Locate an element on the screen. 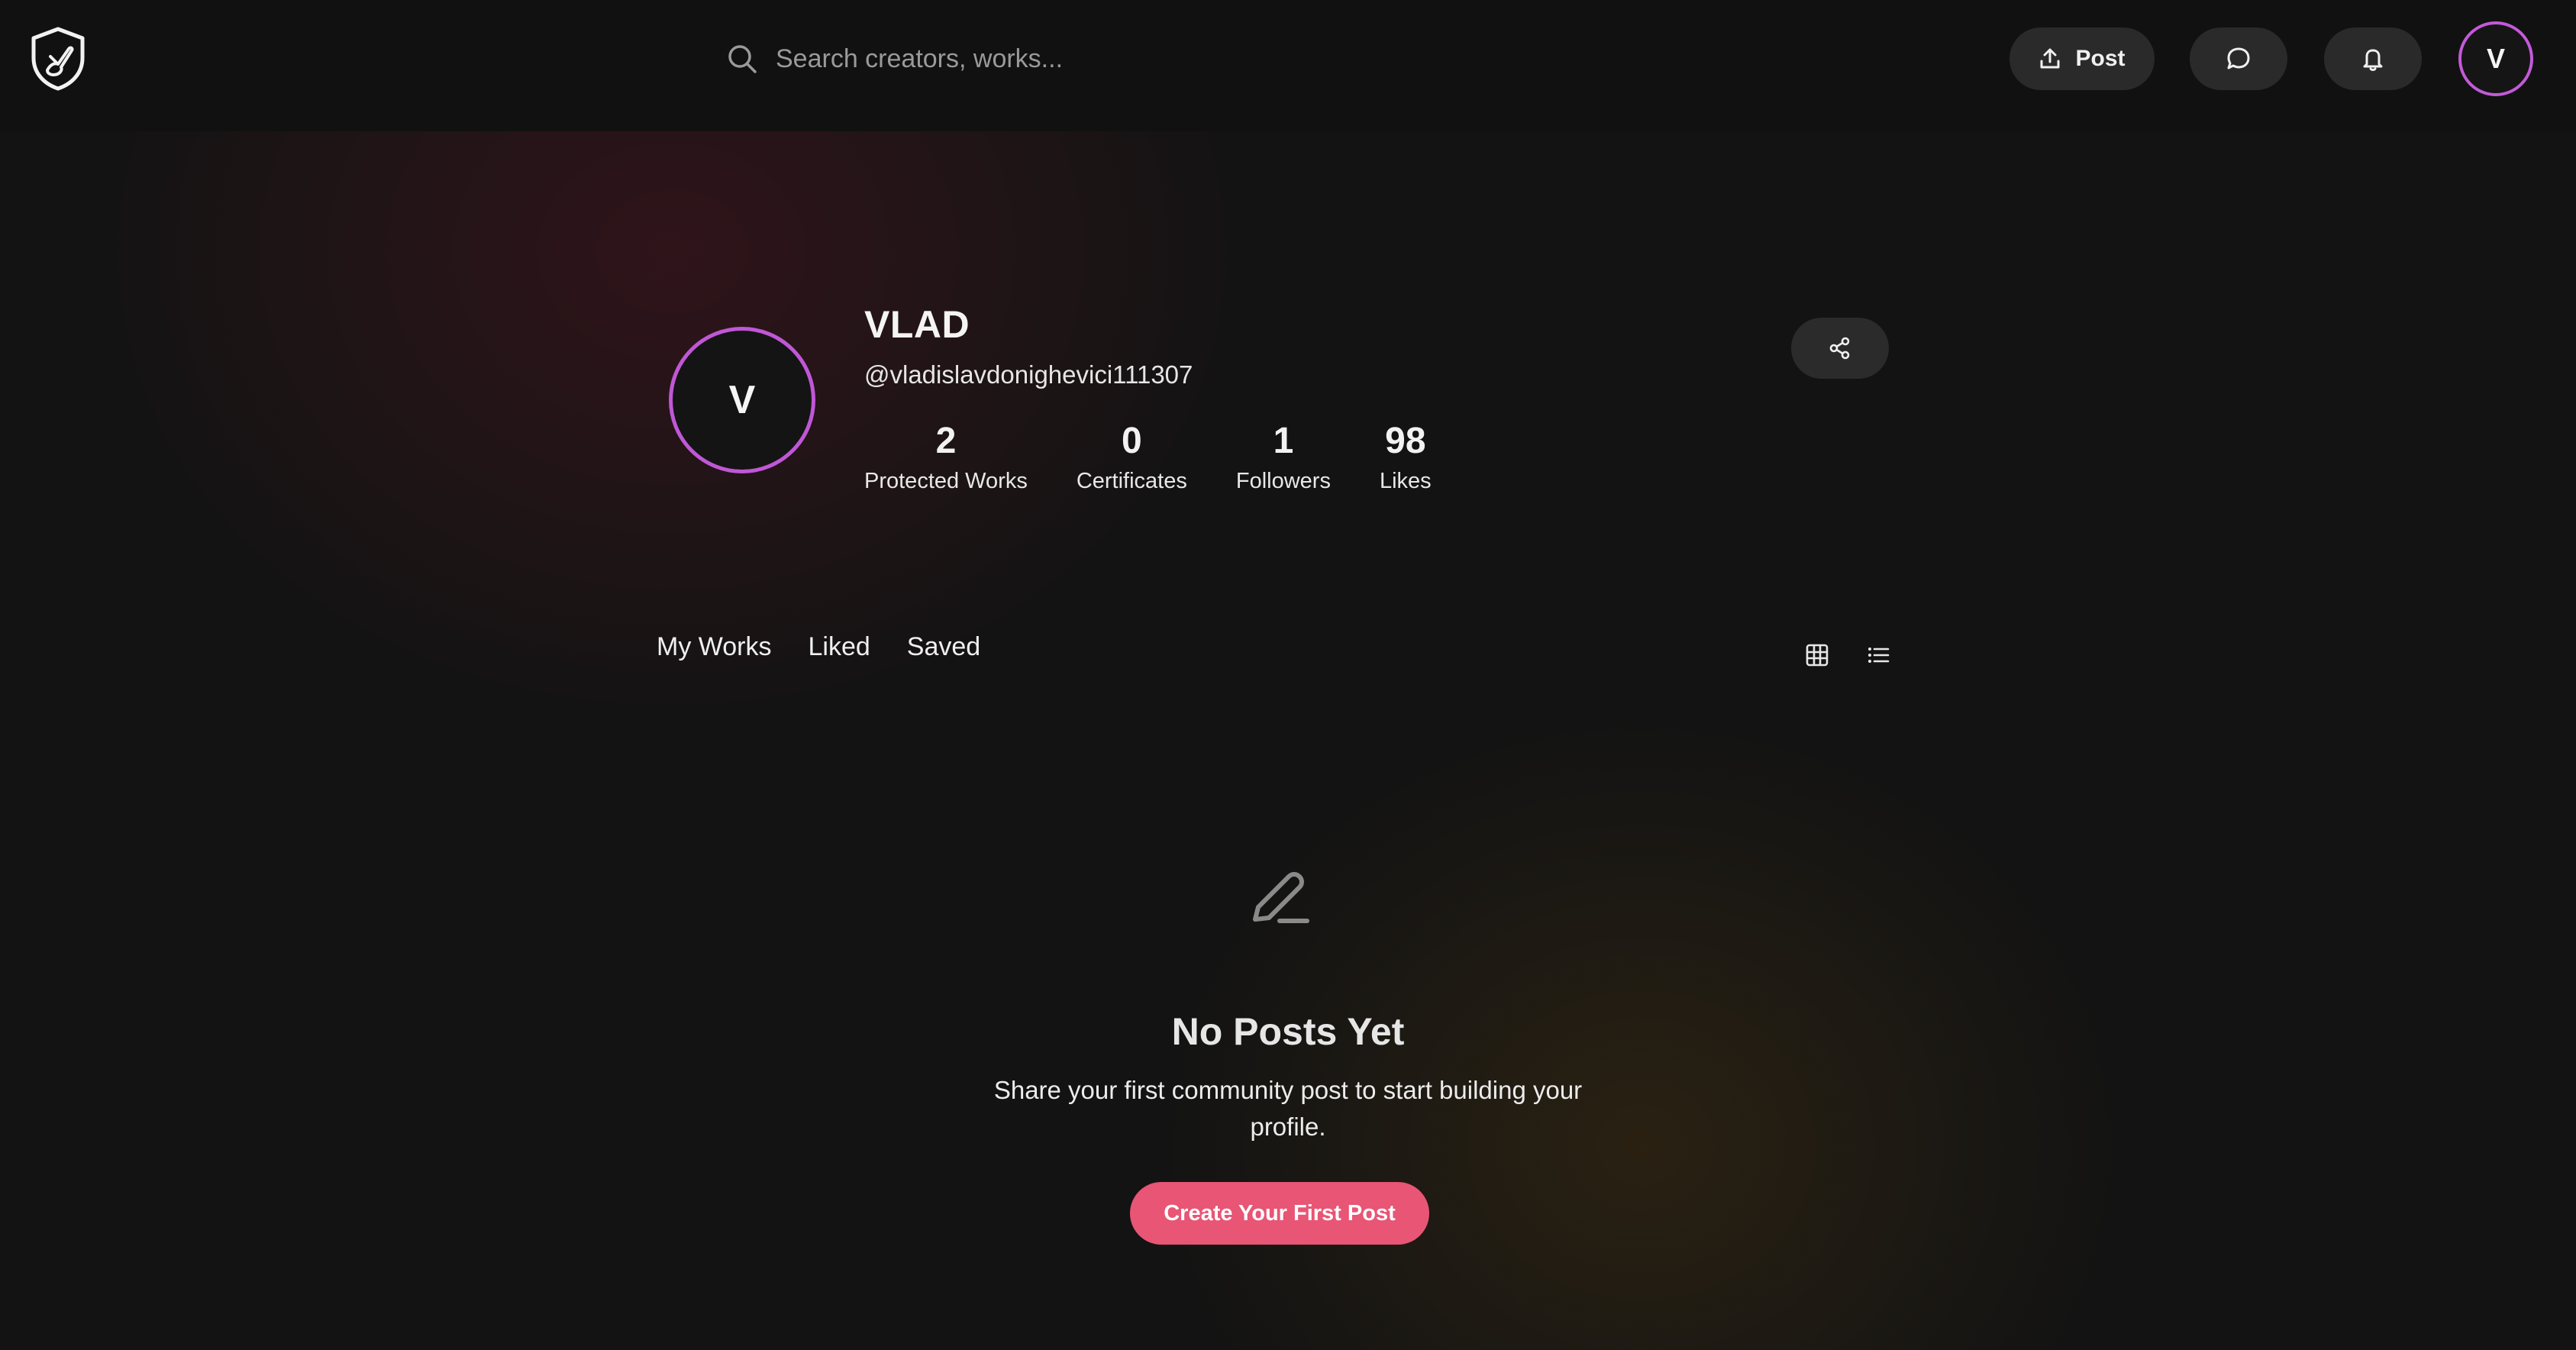 This screenshot has width=2576, height=1350. profile-avatar: V is located at coordinates (742, 400).